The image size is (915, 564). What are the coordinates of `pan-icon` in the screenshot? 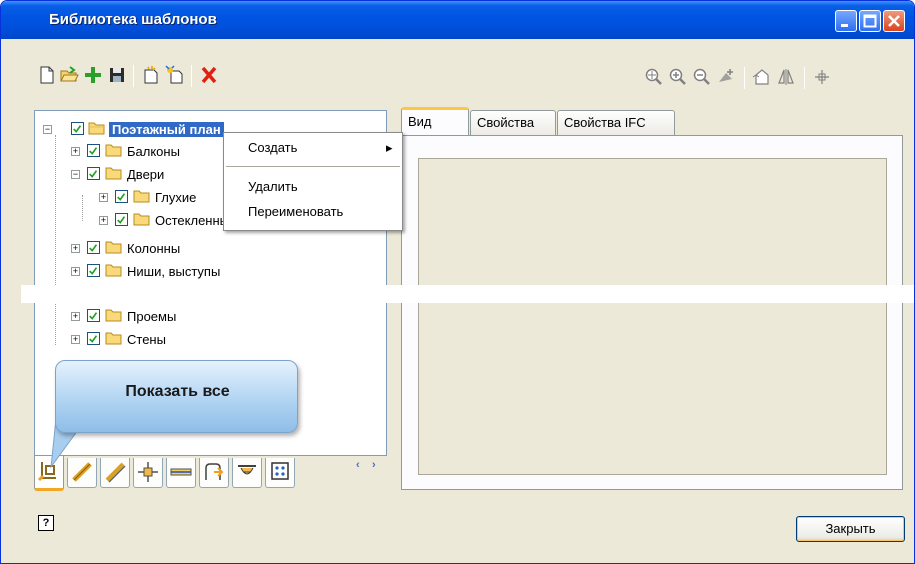 It's located at (726, 77).